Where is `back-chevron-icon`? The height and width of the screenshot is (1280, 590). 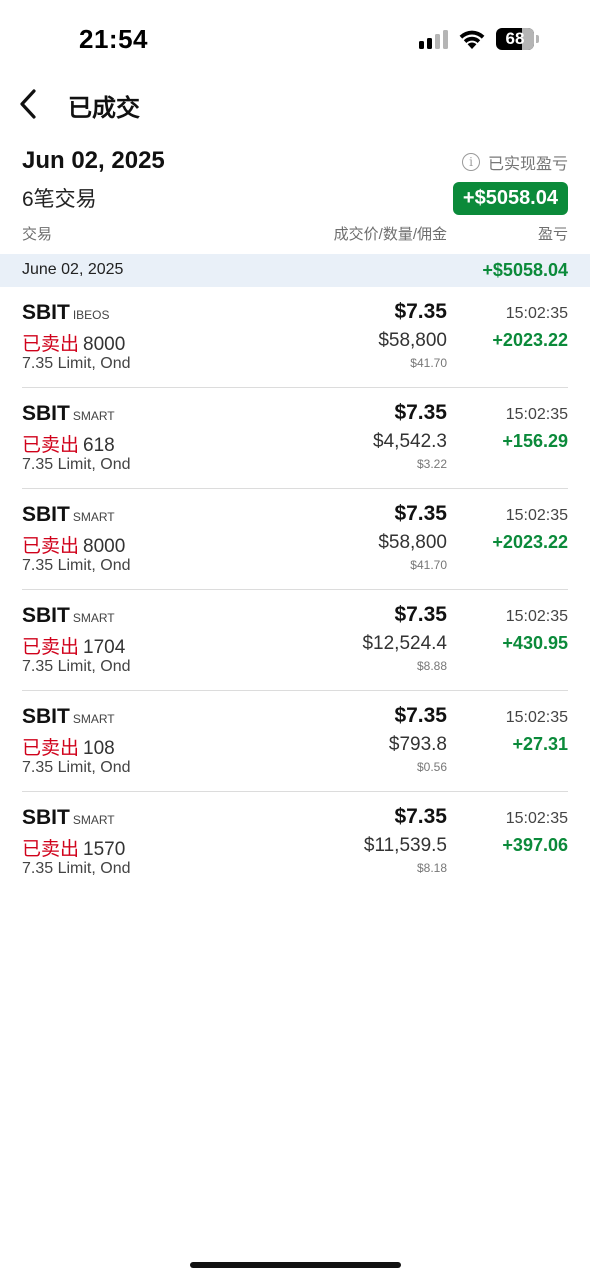 back-chevron-icon is located at coordinates (29, 104).